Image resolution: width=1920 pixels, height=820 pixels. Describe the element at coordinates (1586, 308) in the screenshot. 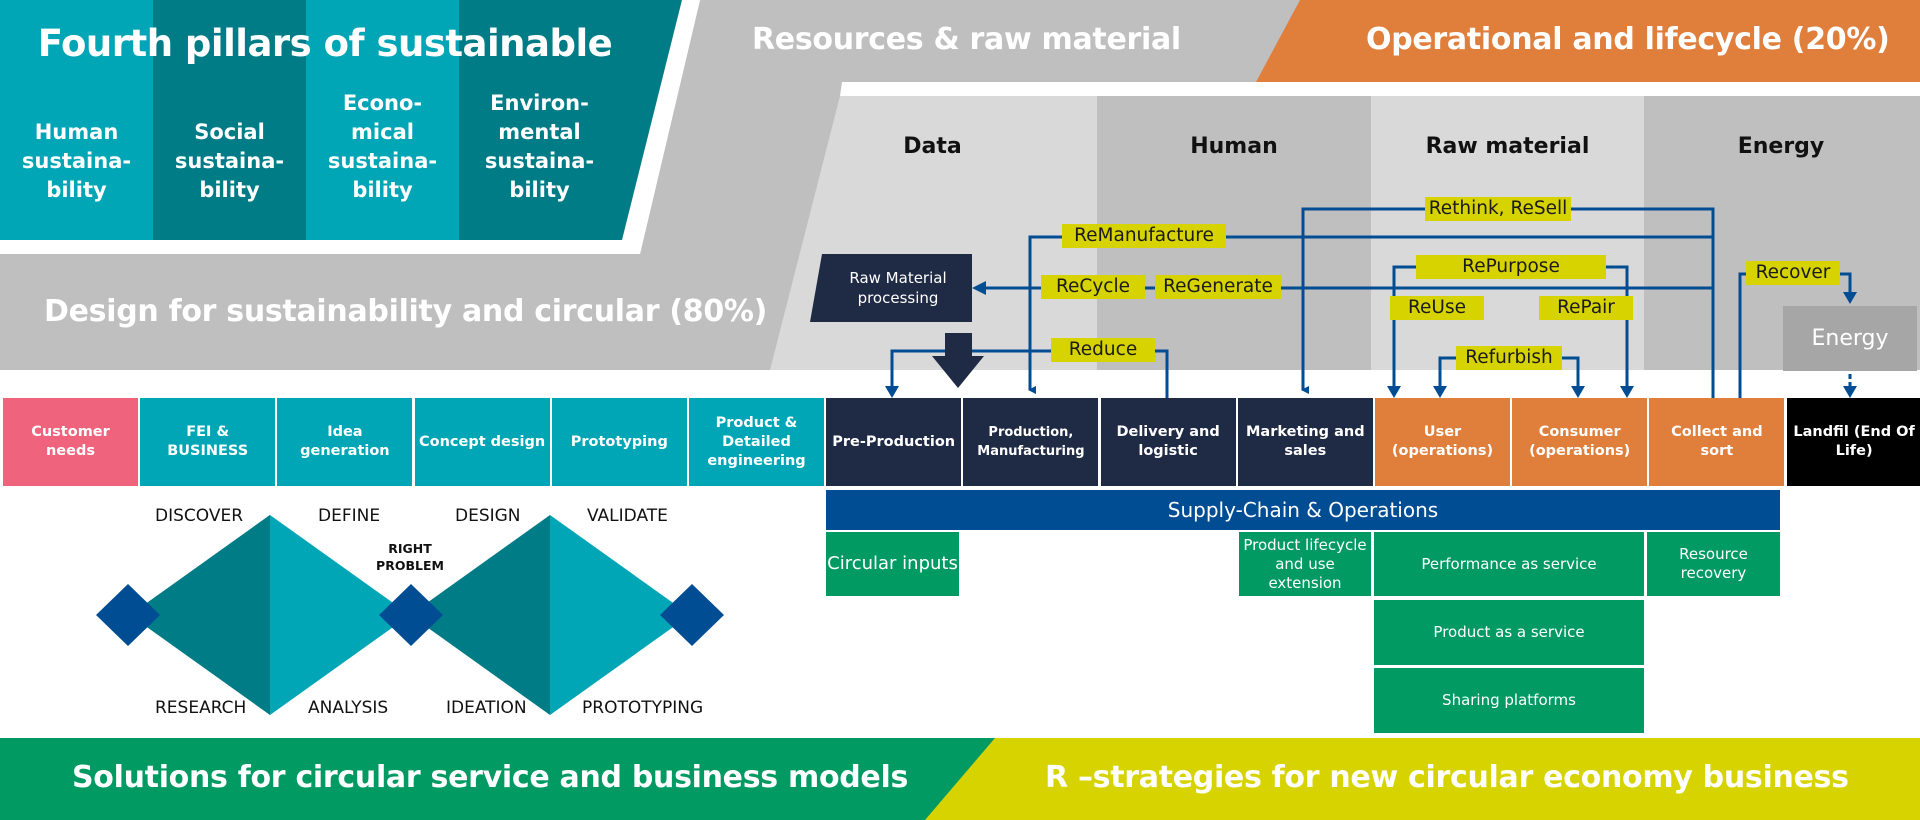

I see `rtag-repair: RePair` at that location.